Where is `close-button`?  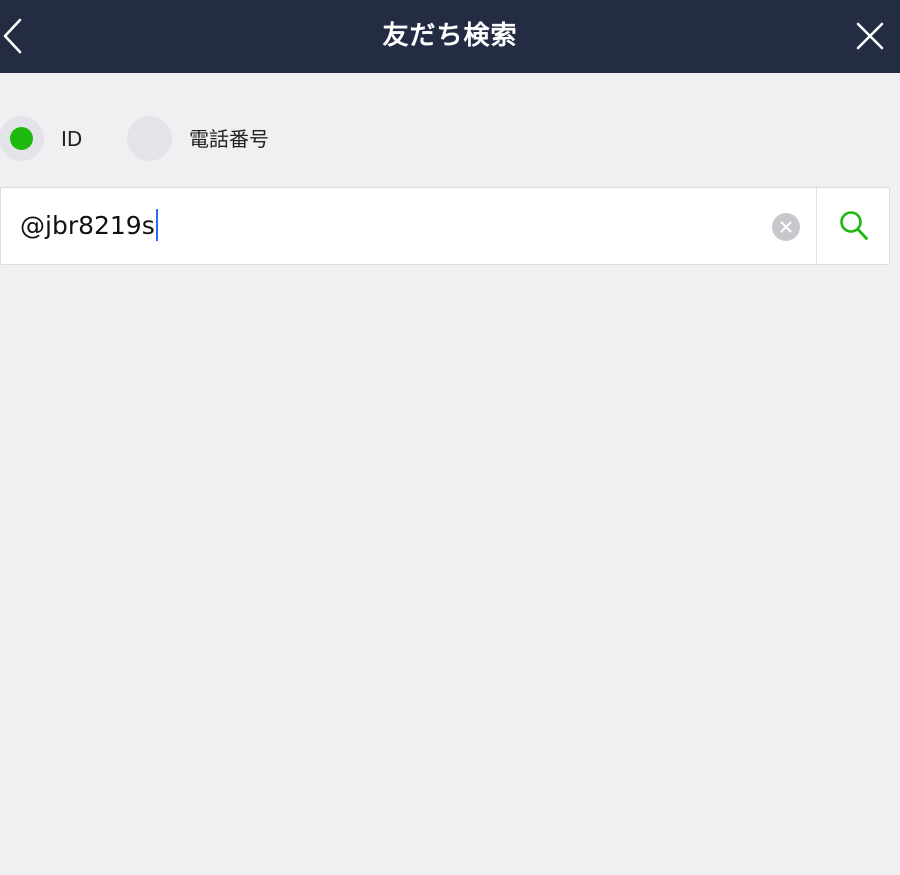 close-button is located at coordinates (870, 36).